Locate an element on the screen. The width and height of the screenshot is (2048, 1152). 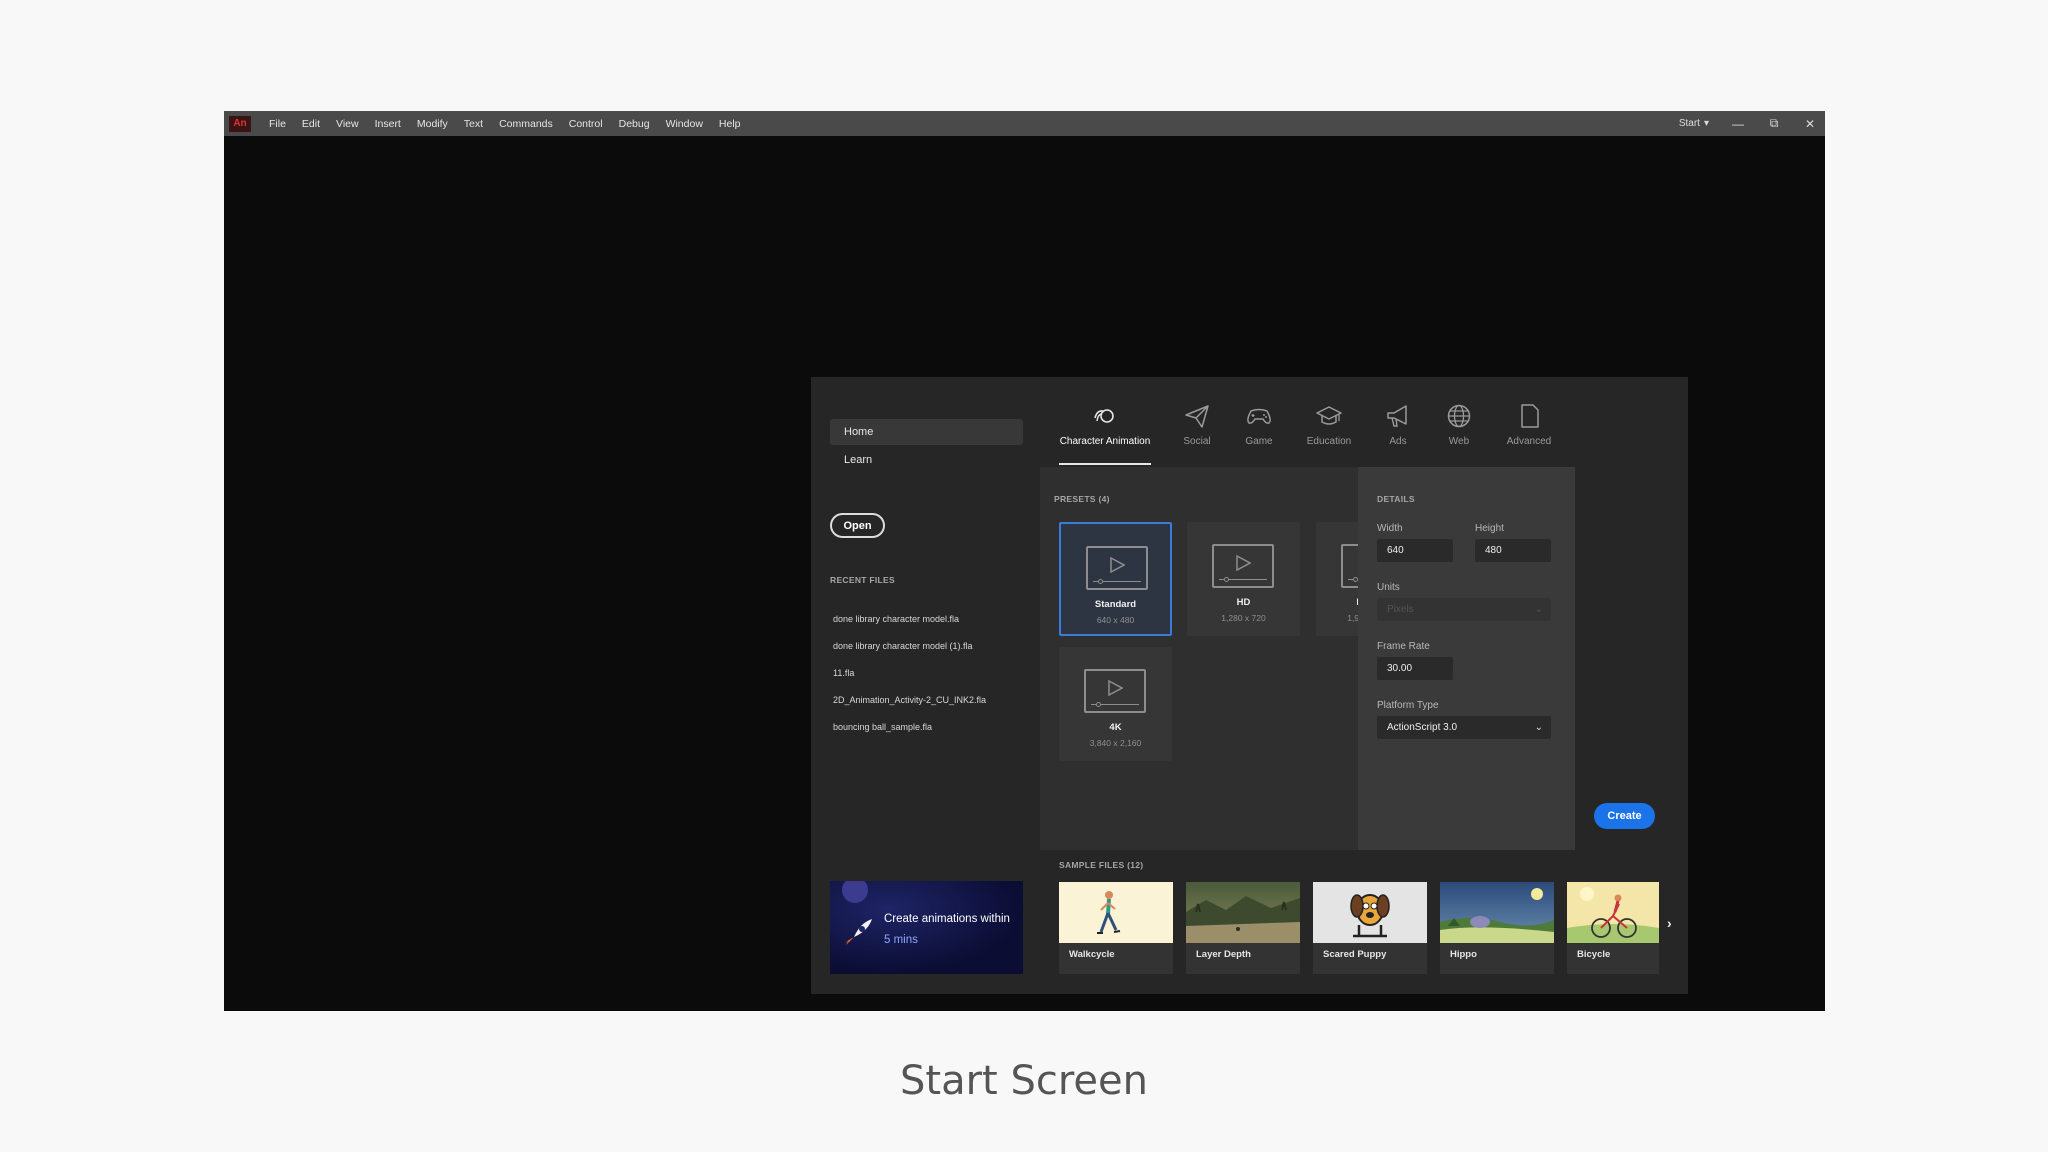
create-button: Create is located at coordinates (1624, 816).